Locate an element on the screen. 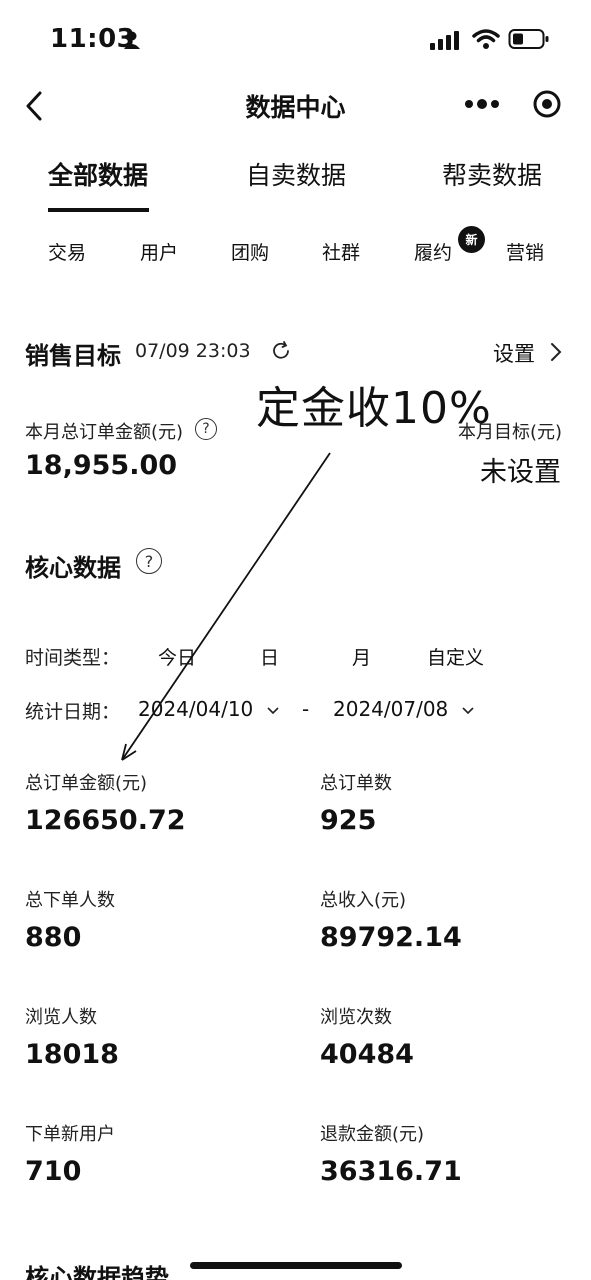  tab-all-data: 全部数据 is located at coordinates (98, 174).